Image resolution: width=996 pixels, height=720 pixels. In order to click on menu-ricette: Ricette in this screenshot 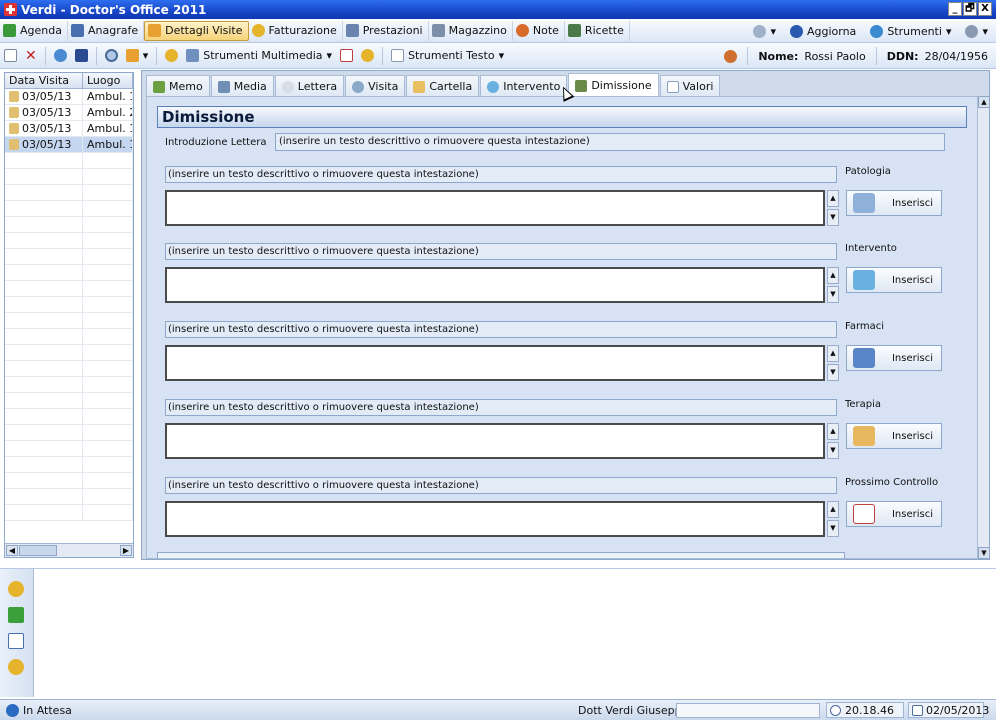, I will do `click(597, 30)`.